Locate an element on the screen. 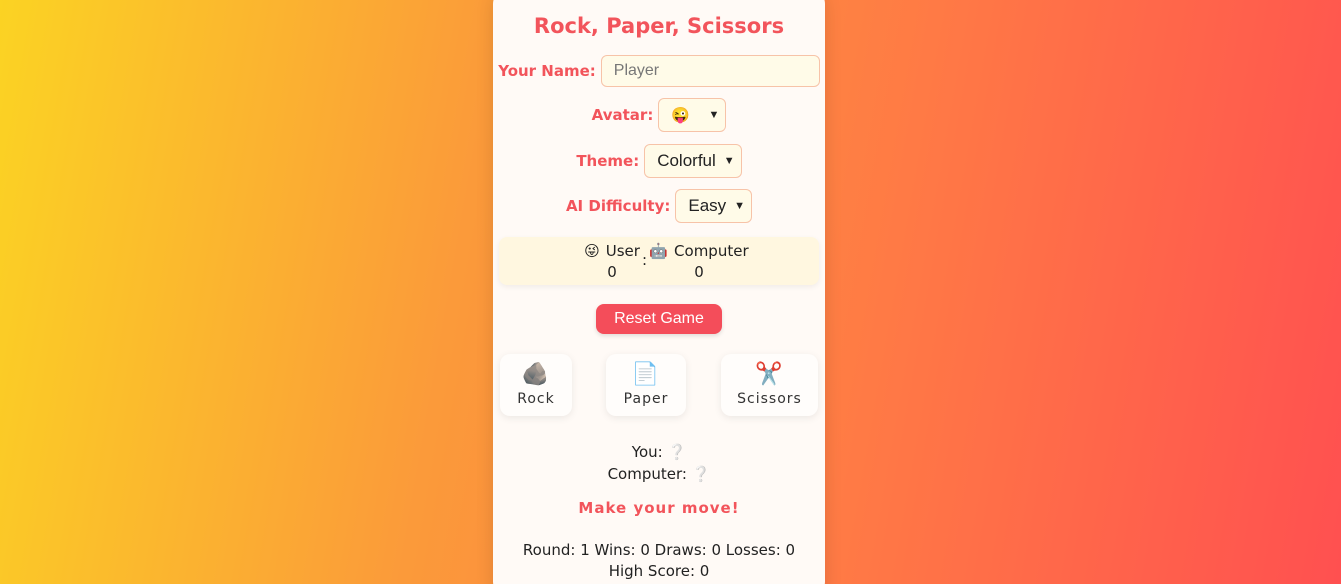 The height and width of the screenshot is (584, 1341). rock-button: 🪨 Rock is located at coordinates (536, 385).